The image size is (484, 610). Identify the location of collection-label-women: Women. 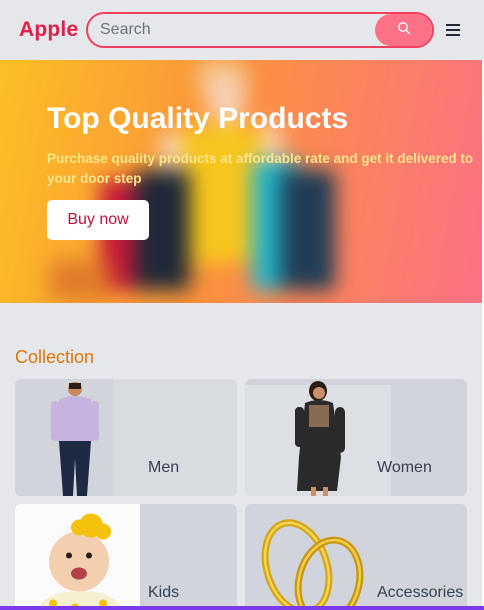
(404, 467).